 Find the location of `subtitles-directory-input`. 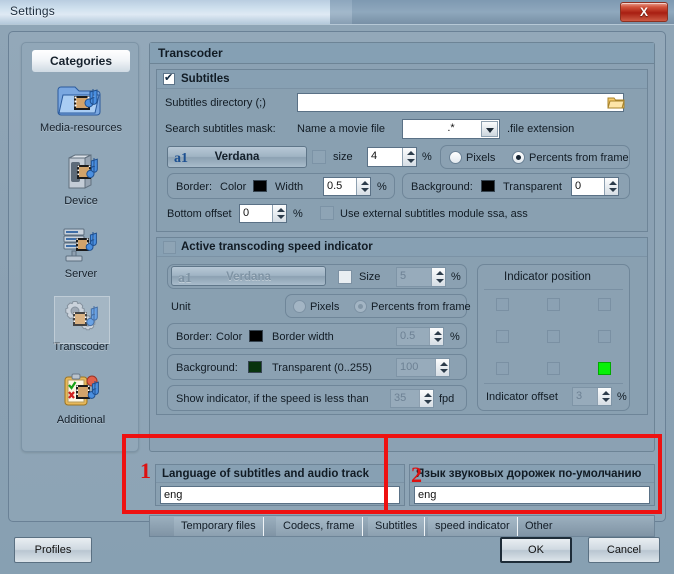

subtitles-directory-input is located at coordinates (460, 102).